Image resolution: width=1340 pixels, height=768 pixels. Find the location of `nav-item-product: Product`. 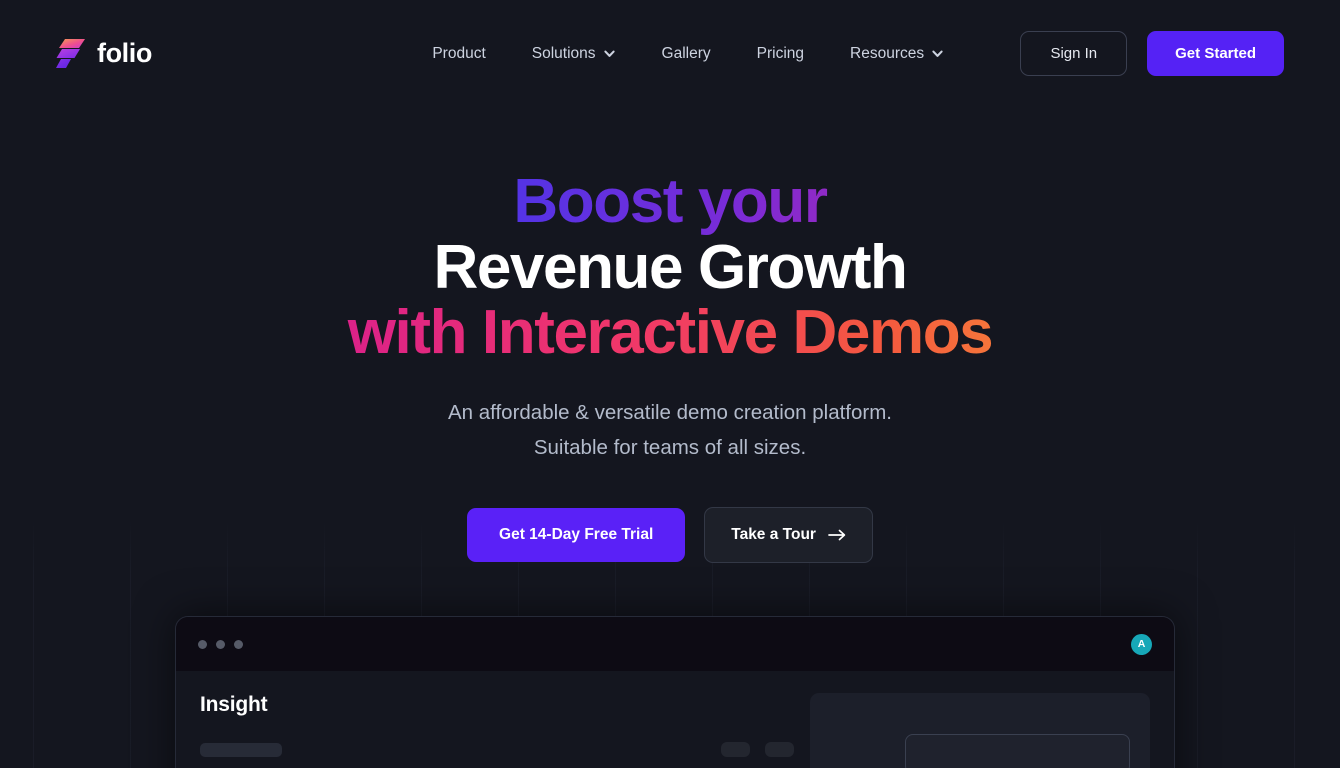

nav-item-product: Product is located at coordinates (458, 54).